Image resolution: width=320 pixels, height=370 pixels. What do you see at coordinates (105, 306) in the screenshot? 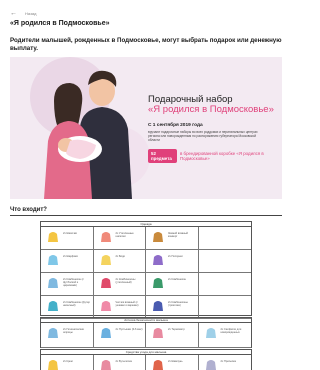
I see `bonnet-icon` at bounding box center [105, 306].